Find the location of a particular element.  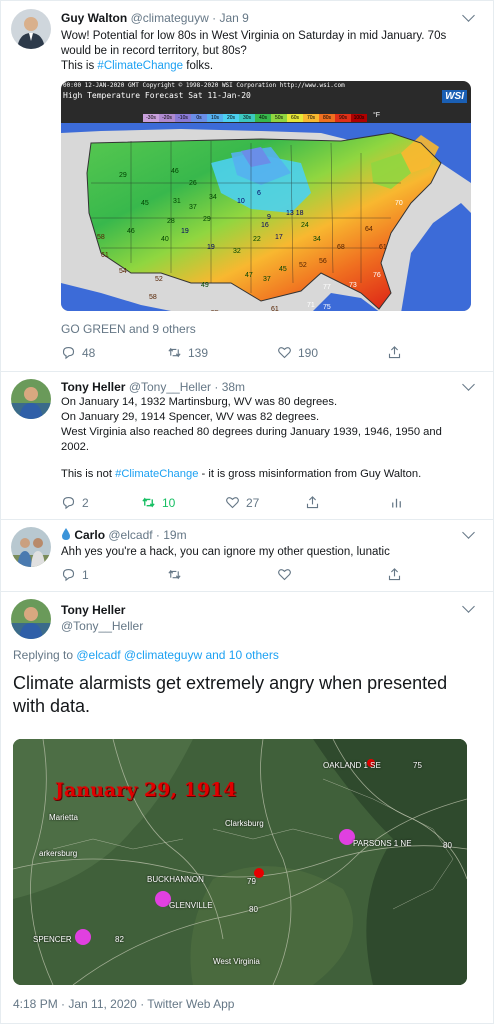

tweet-line: This is #ClimateChange folks. is located at coordinates (137, 66).